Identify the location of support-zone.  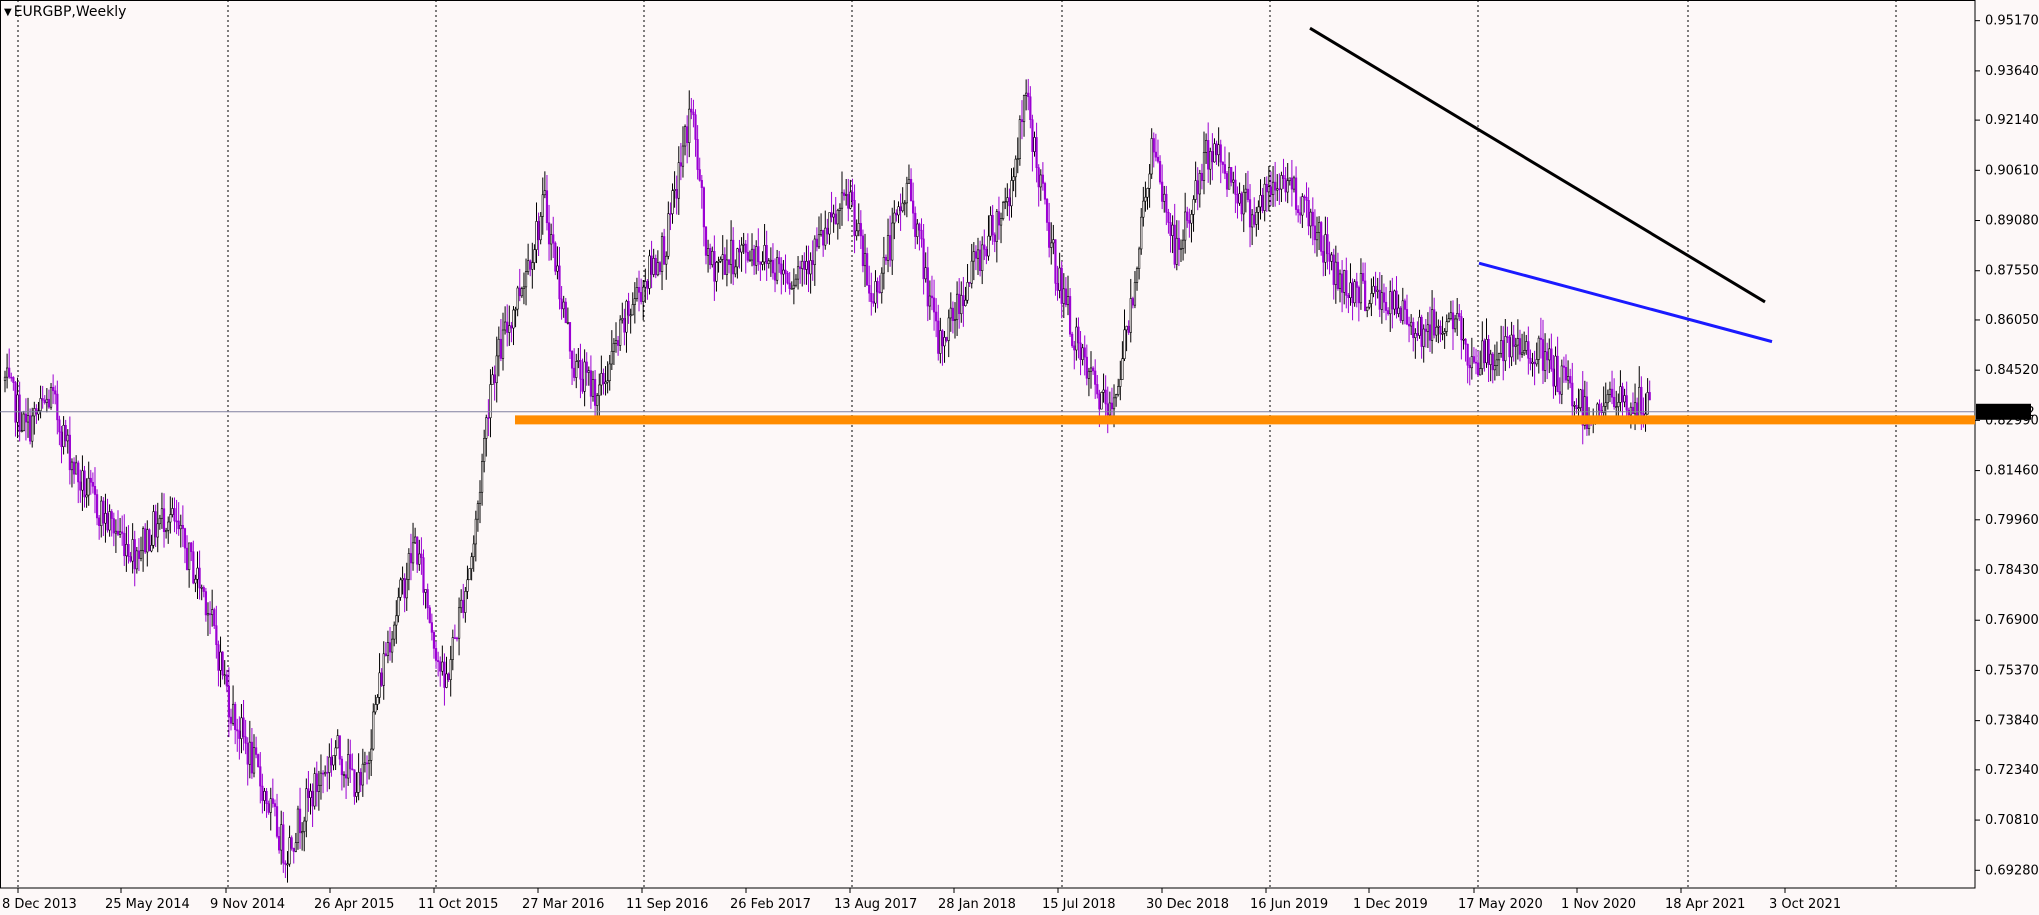
(1245, 420).